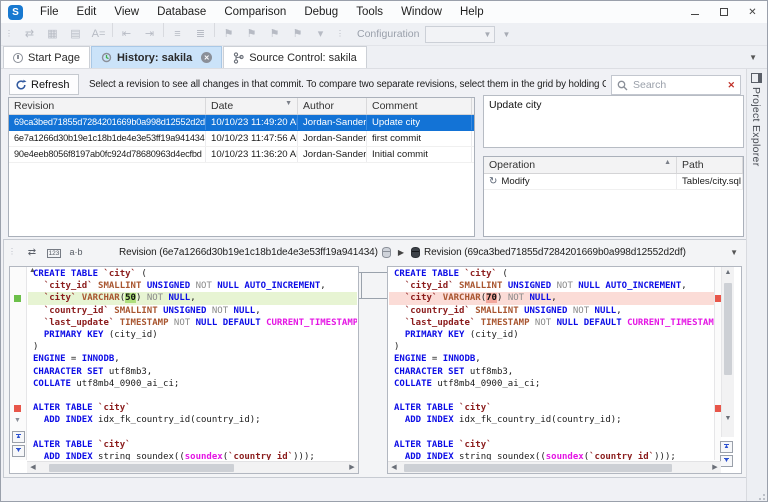 Image resolution: width=768 pixels, height=502 pixels. What do you see at coordinates (87, 12) in the screenshot?
I see `menu-item-edit: Edit` at bounding box center [87, 12].